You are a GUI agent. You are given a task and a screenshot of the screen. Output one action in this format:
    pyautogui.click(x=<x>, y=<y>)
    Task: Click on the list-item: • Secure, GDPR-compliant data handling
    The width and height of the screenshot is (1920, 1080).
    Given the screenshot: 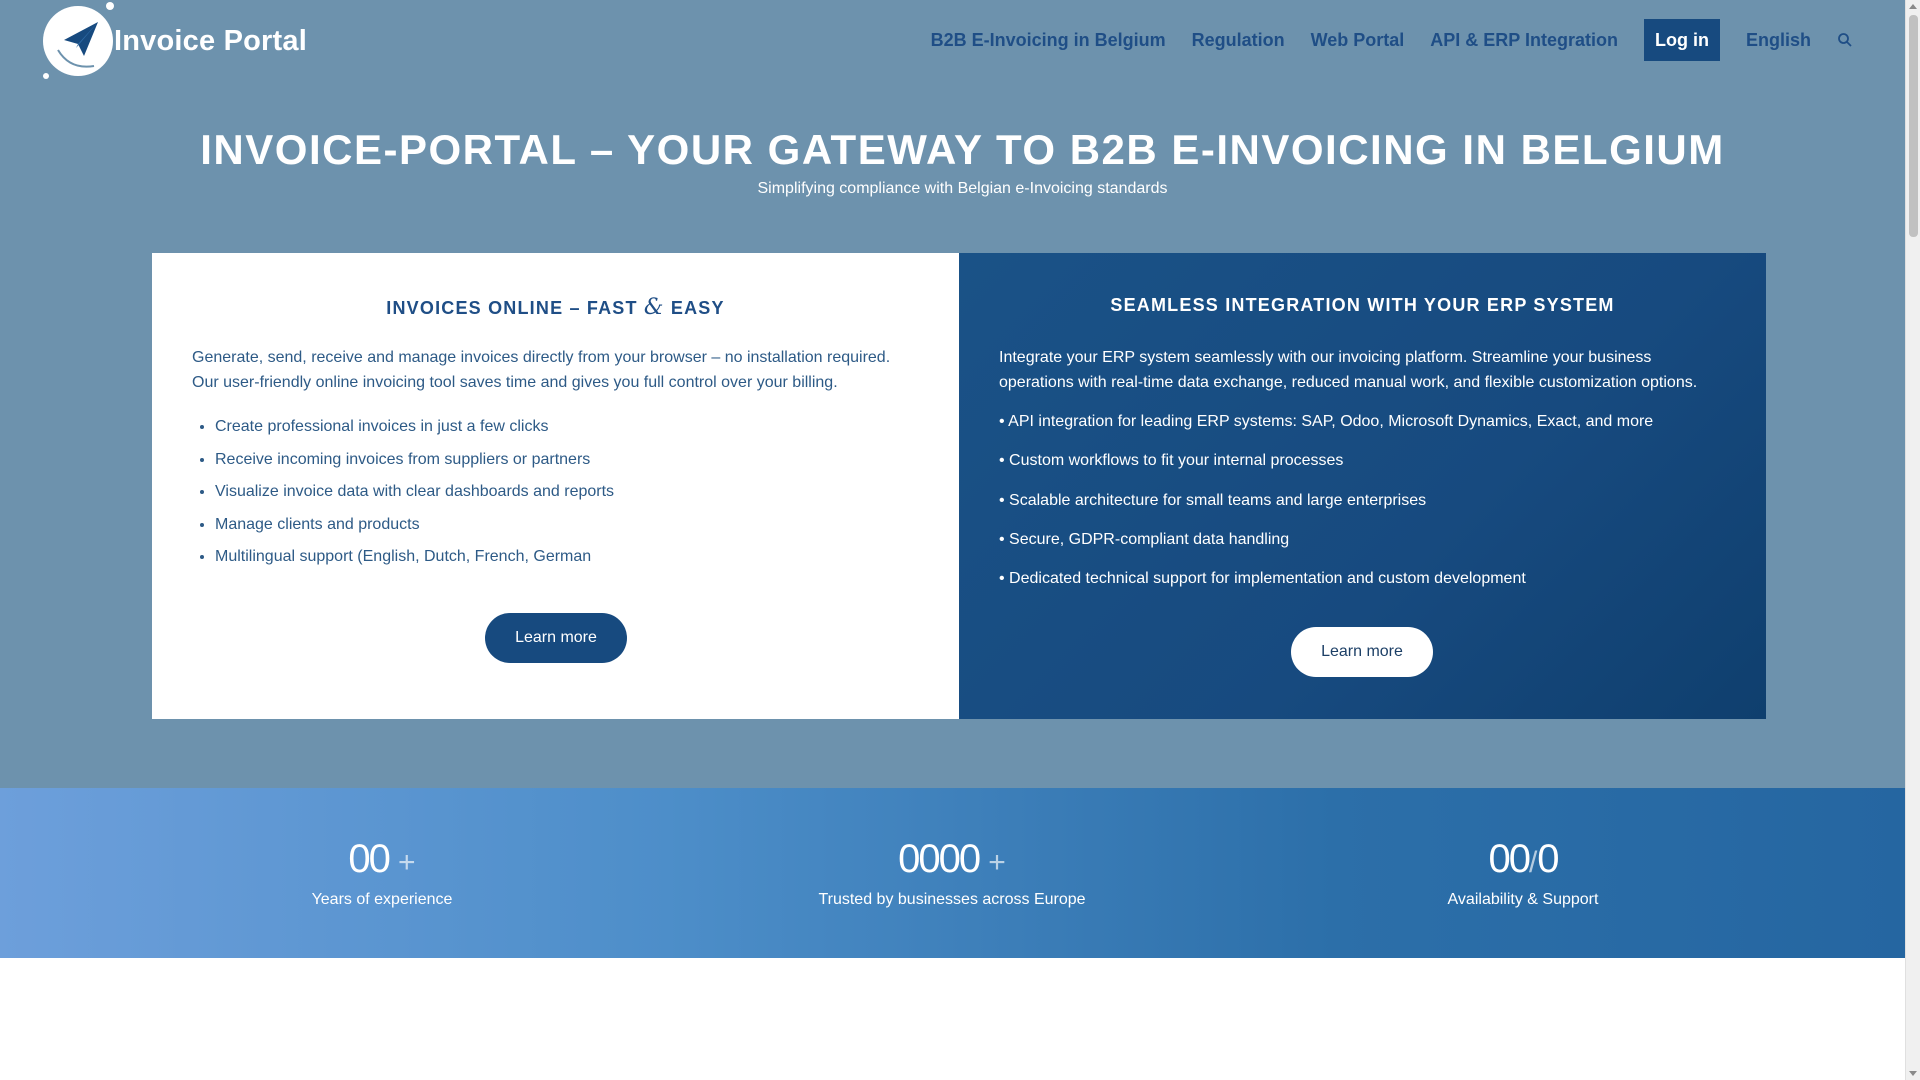 What is the action you would take?
    pyautogui.click(x=1144, y=539)
    